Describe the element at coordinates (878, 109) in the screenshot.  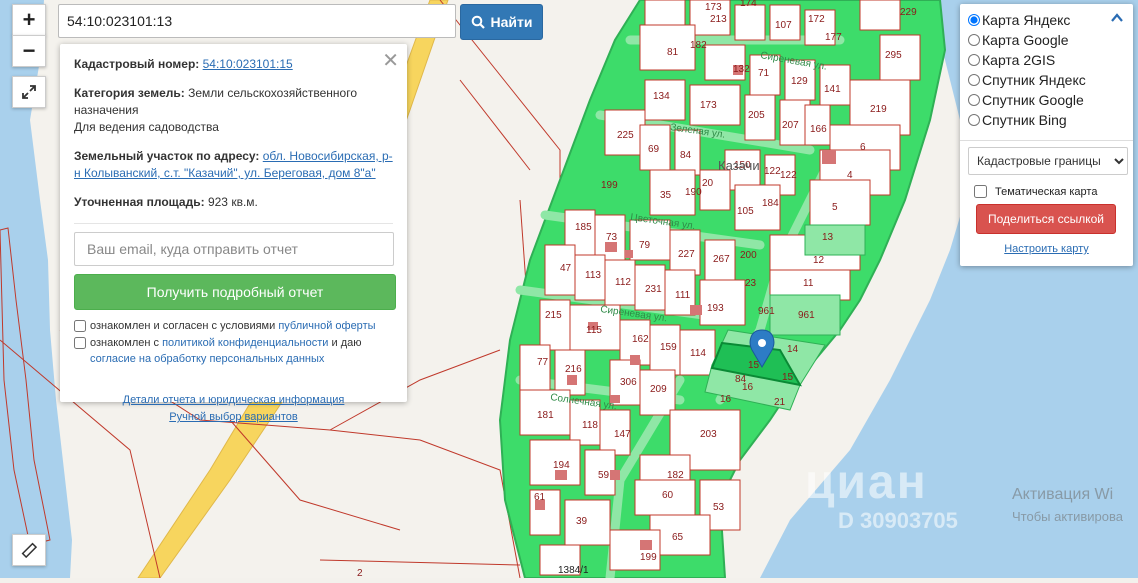
I see `parcel-number-label: 219` at that location.